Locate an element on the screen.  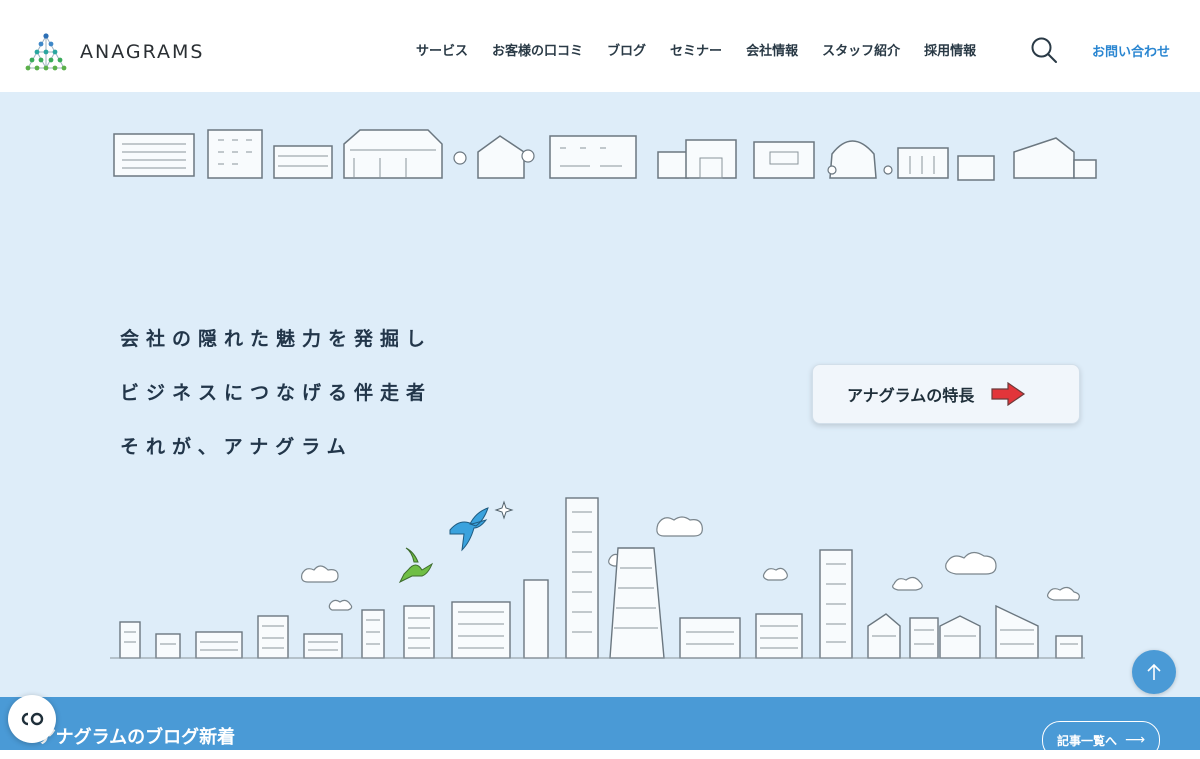
blog-list-button: 記事一覧へ ⟶ is located at coordinates (1101, 740).